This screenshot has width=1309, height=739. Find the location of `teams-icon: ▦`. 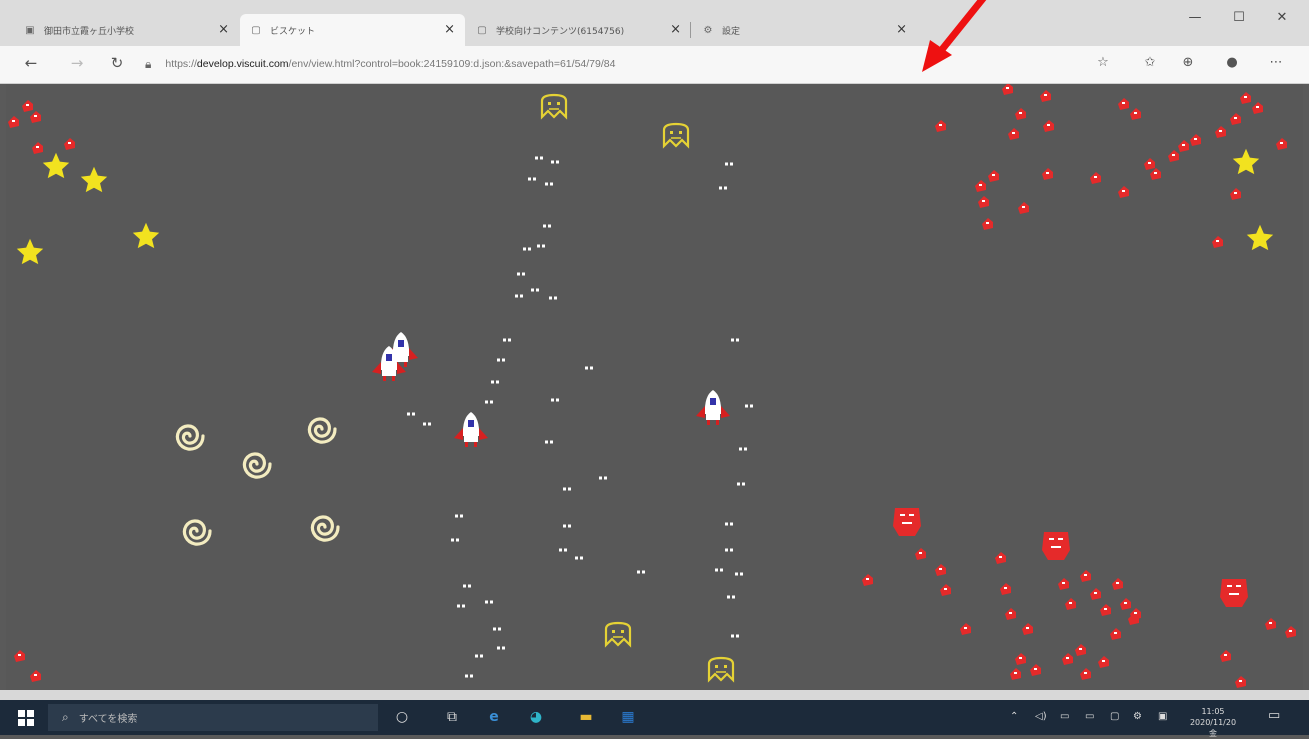

teams-icon: ▦ is located at coordinates (628, 717).